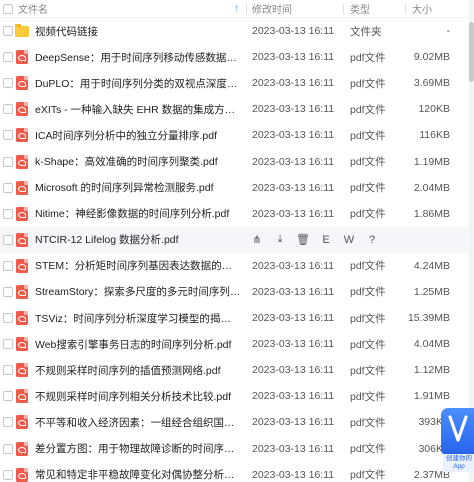  Describe the element at coordinates (431, 187) in the screenshot. I see `file-size: 2.04MB` at that location.